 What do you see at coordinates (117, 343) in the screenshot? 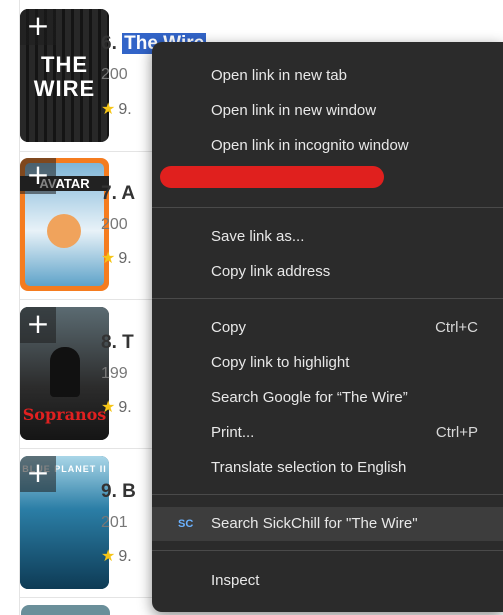
I see `show-title: 8. T` at bounding box center [117, 343].